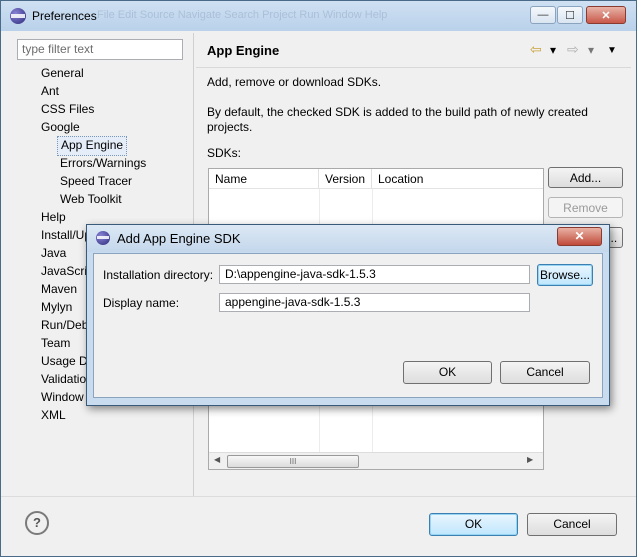 The width and height of the screenshot is (637, 557). What do you see at coordinates (56, 307) in the screenshot?
I see `tree-item-mylyn: Mylyn` at bounding box center [56, 307].